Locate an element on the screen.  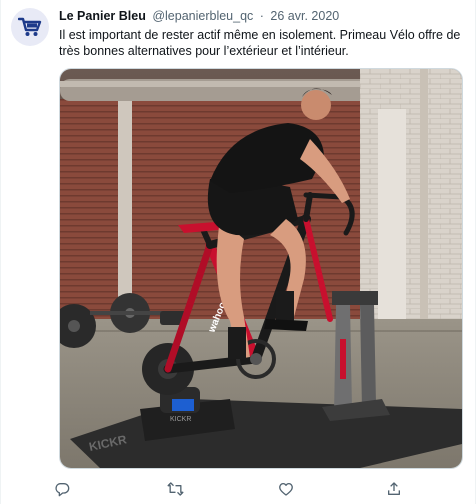
author-avatar is located at coordinates (30, 27).